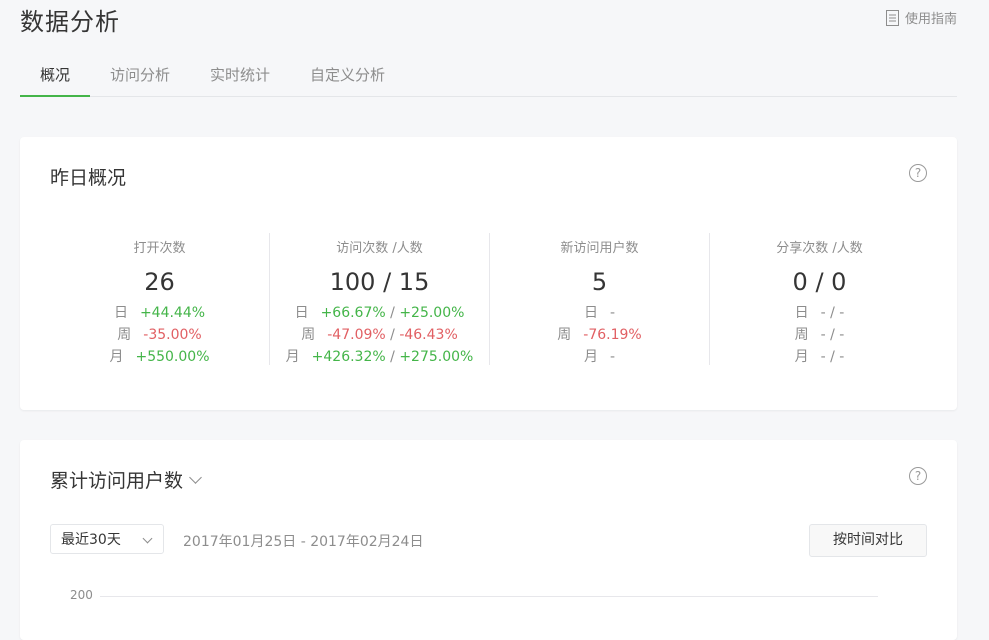 The image size is (989, 640). Describe the element at coordinates (892, 17) in the screenshot. I see `document-icon` at that location.